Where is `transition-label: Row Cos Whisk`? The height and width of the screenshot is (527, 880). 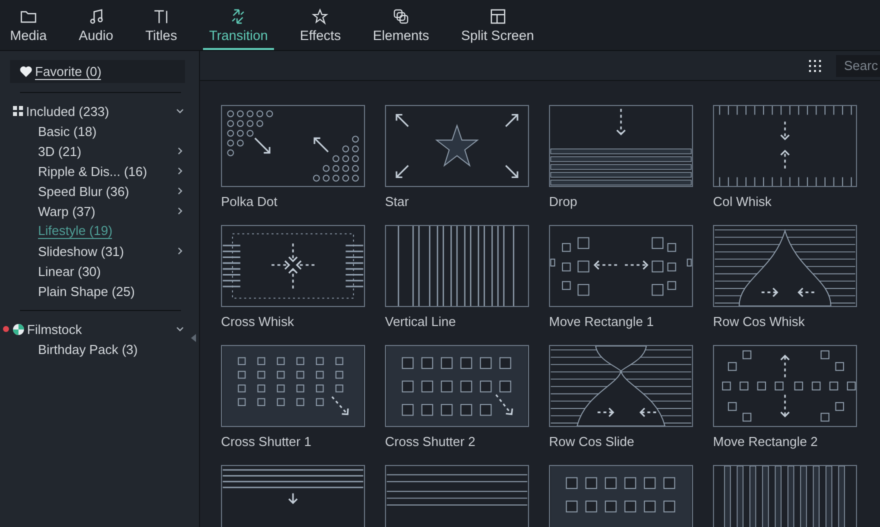
transition-label: Row Cos Whisk is located at coordinates (759, 322).